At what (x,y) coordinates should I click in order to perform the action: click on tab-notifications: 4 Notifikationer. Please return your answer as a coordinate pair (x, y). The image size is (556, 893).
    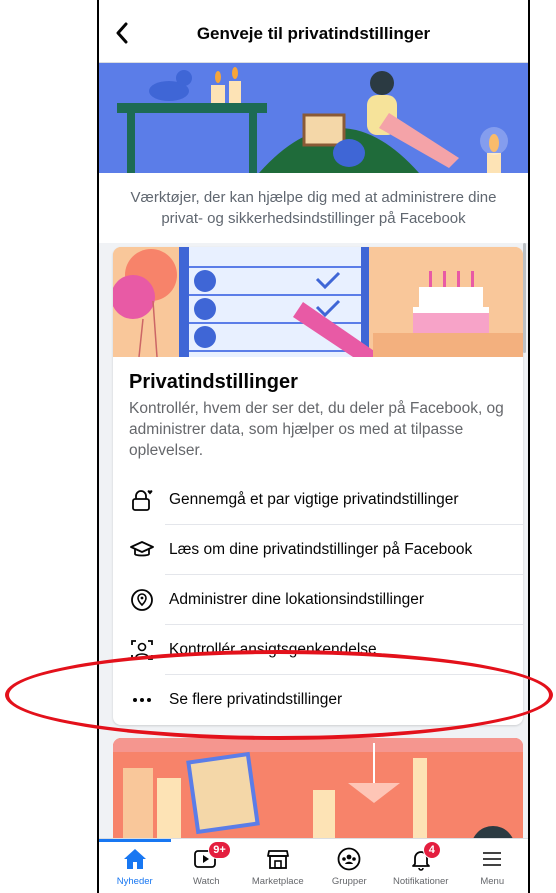
    Looking at the image, I should click on (421, 866).